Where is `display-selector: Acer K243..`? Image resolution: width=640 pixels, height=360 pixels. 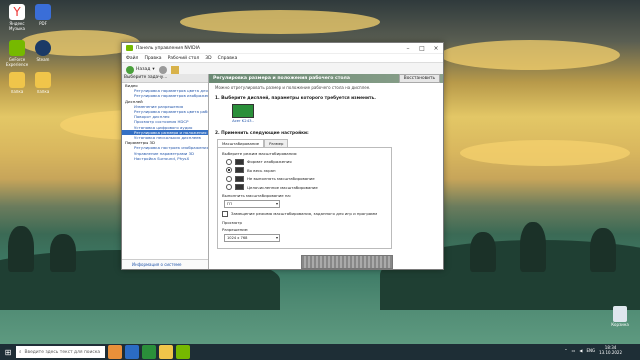
display-selector: Acer K243.. is located at coordinates (243, 113).